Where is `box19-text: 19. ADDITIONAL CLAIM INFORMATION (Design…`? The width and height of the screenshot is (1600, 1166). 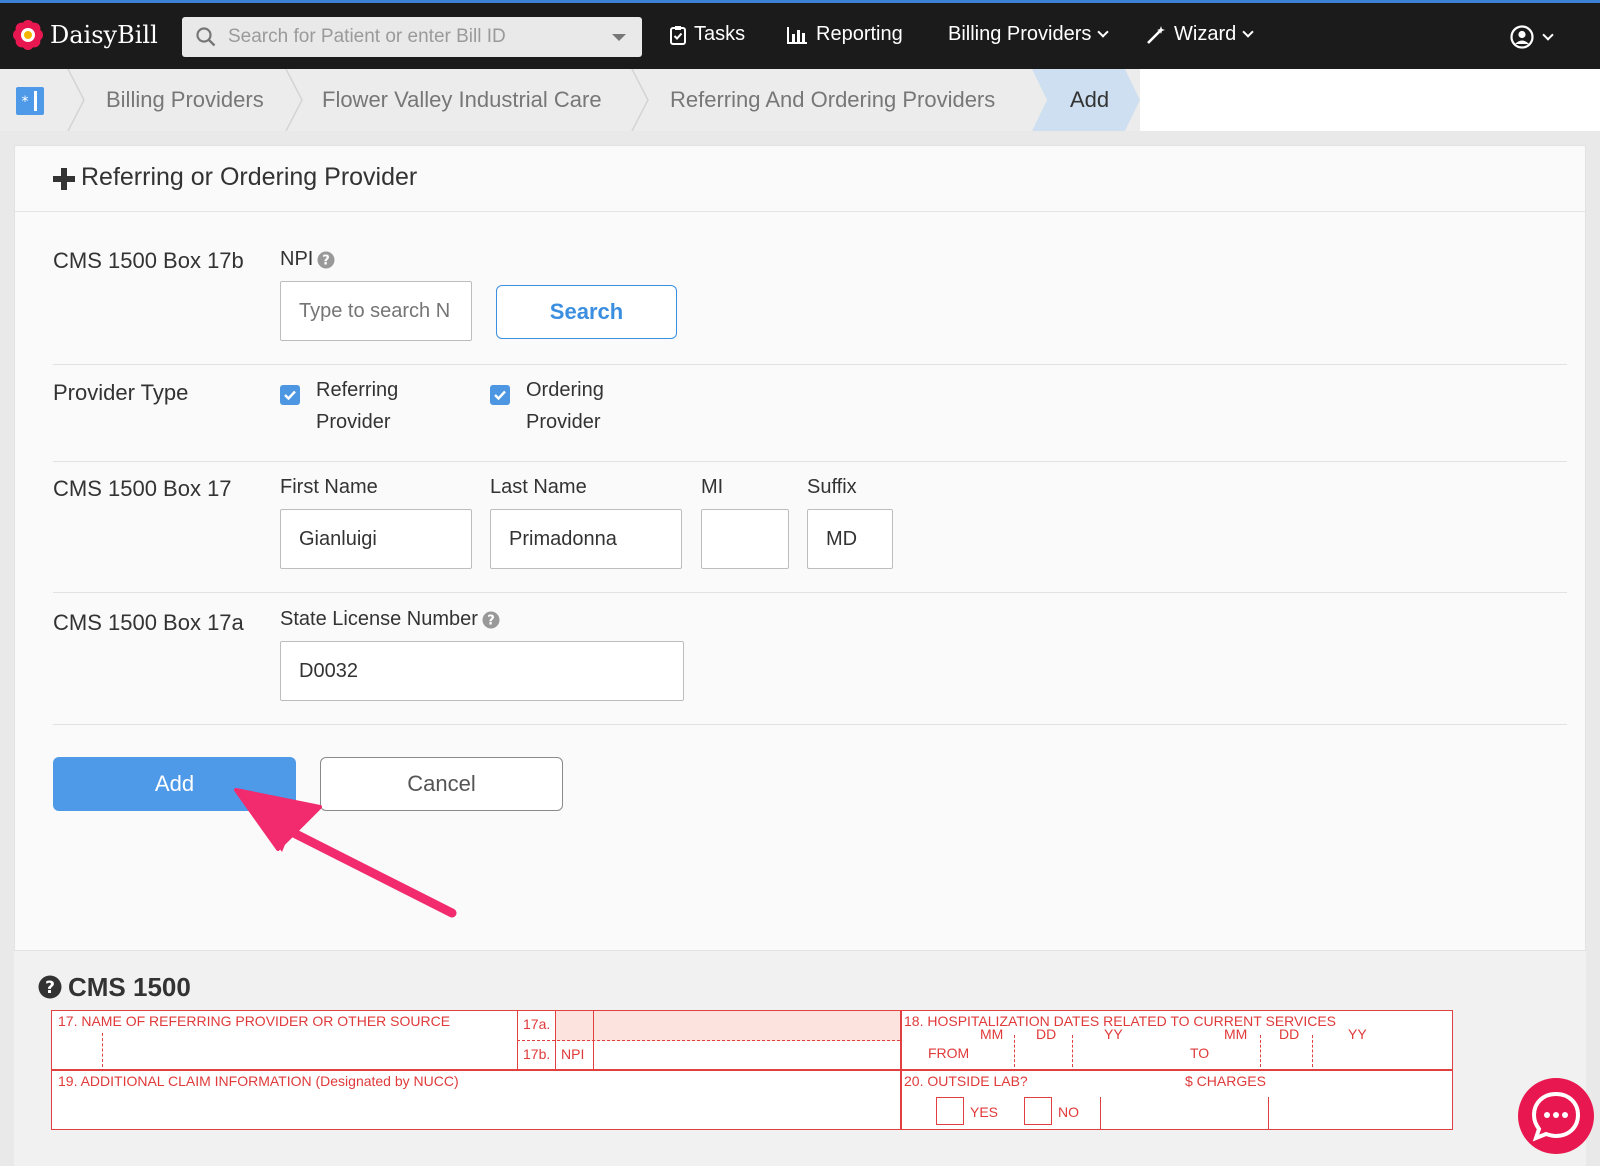
box19-text: 19. ADDITIONAL CLAIM INFORMATION (Design… is located at coordinates (258, 1081).